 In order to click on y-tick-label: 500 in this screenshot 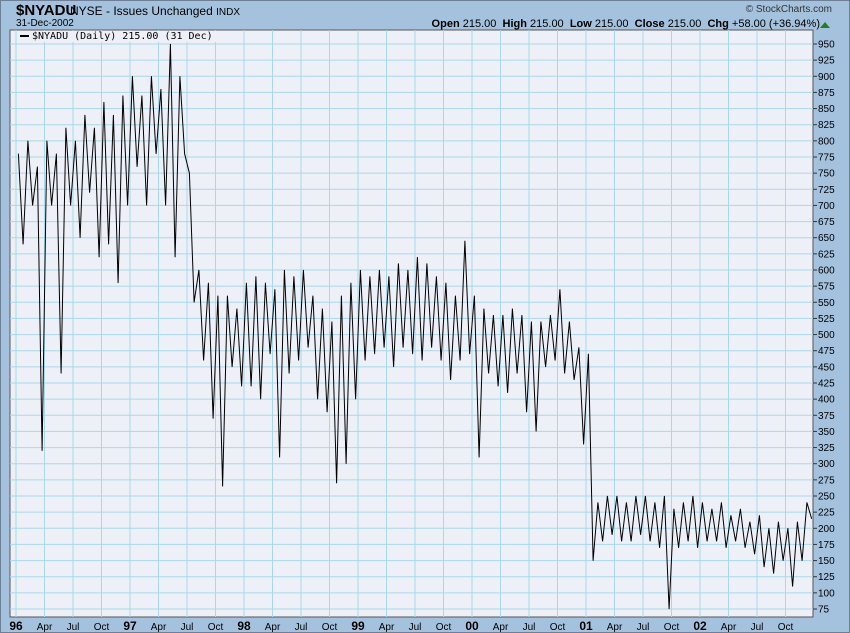, I will do `click(826, 335)`.